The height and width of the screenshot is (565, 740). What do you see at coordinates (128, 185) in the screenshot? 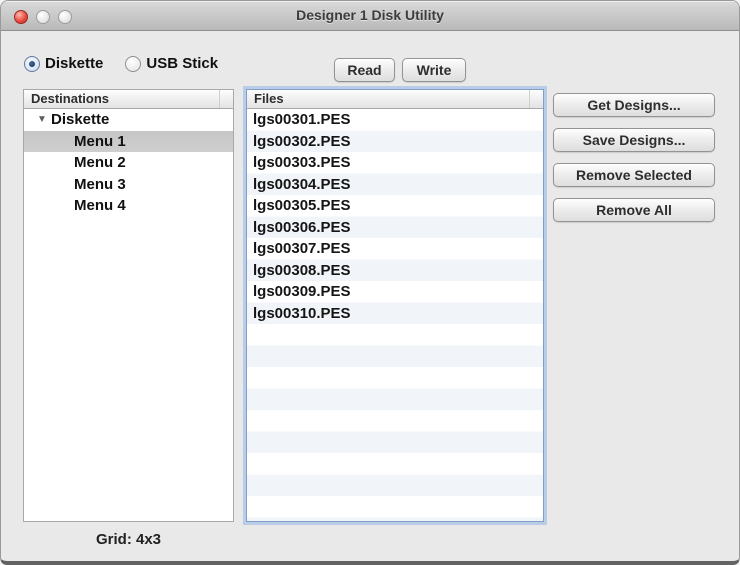
I see `tree-item-menu-3: Menu 3` at bounding box center [128, 185].